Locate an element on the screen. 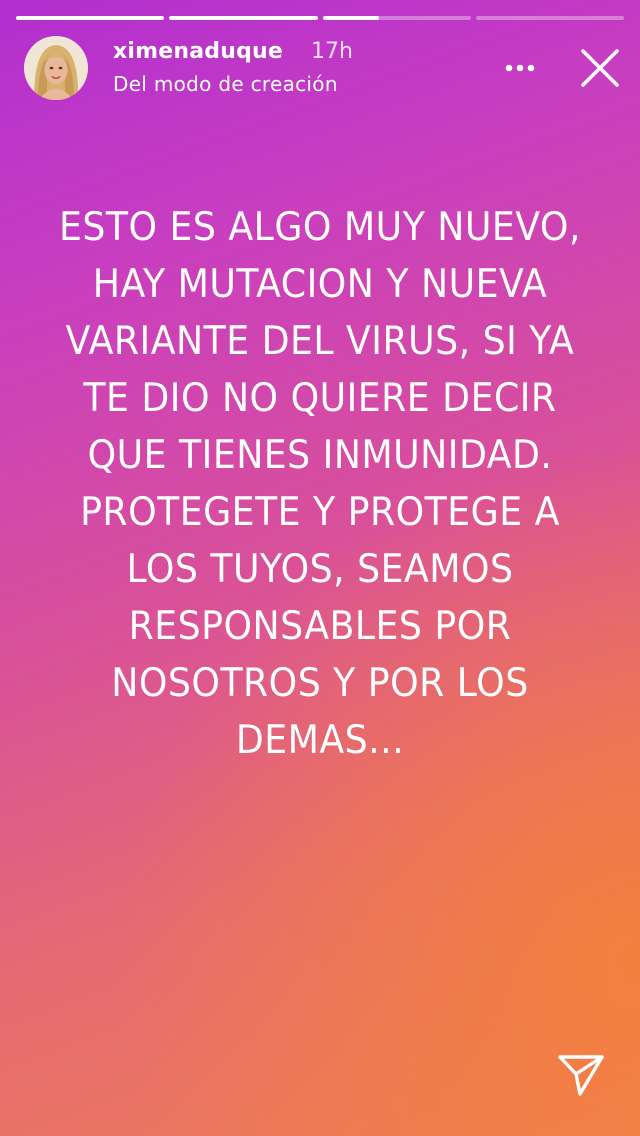 This screenshot has width=640, height=1136. more-options-icon is located at coordinates (520, 68).